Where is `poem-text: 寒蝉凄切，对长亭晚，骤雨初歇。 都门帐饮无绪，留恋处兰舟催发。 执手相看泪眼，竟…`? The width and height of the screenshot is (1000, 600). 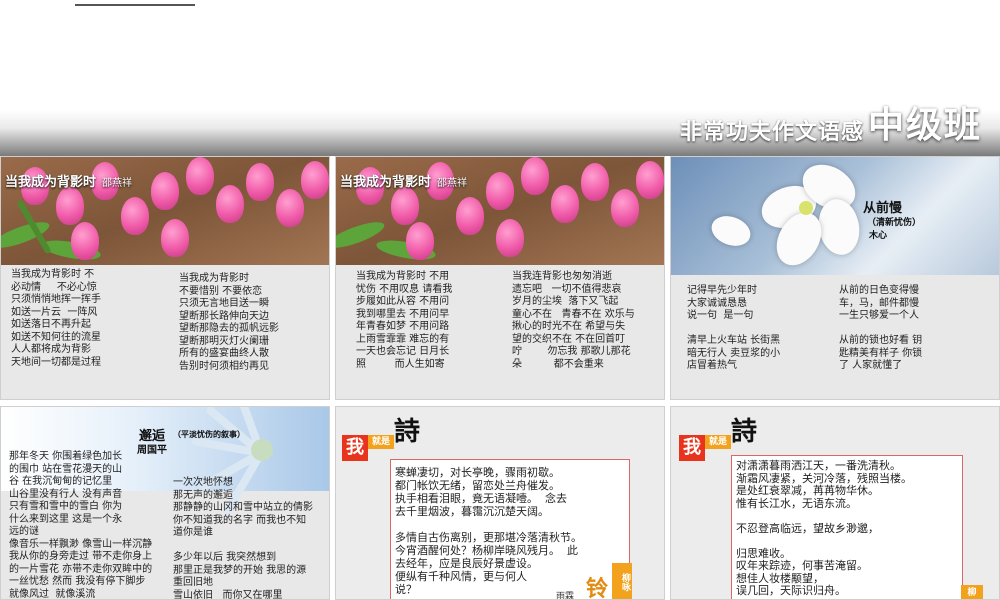 poem-text: 寒蝉凄切，对长亭晚，骤雨初歇。 都门帐饮无绪，留恋处兰舟催发。 执手相看泪眼，竟… is located at coordinates (488, 531).